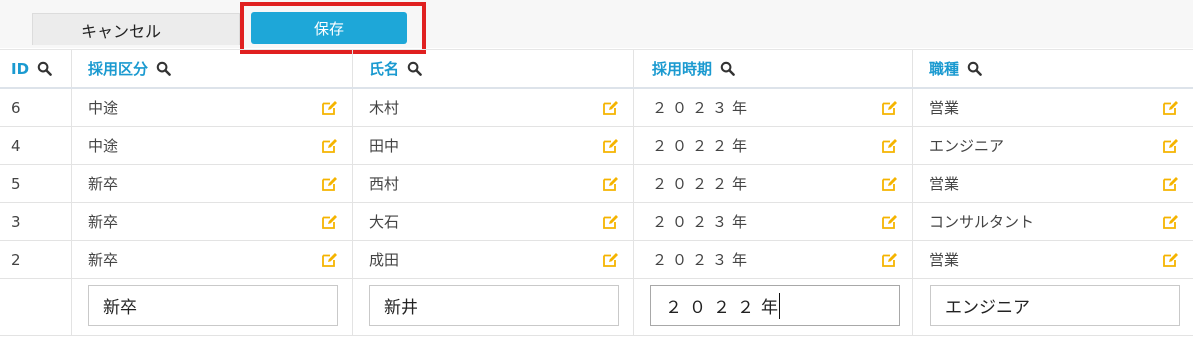 This screenshot has width=1193, height=346. Describe the element at coordinates (492, 107) in the screenshot. I see `cell-name: 木村` at that location.